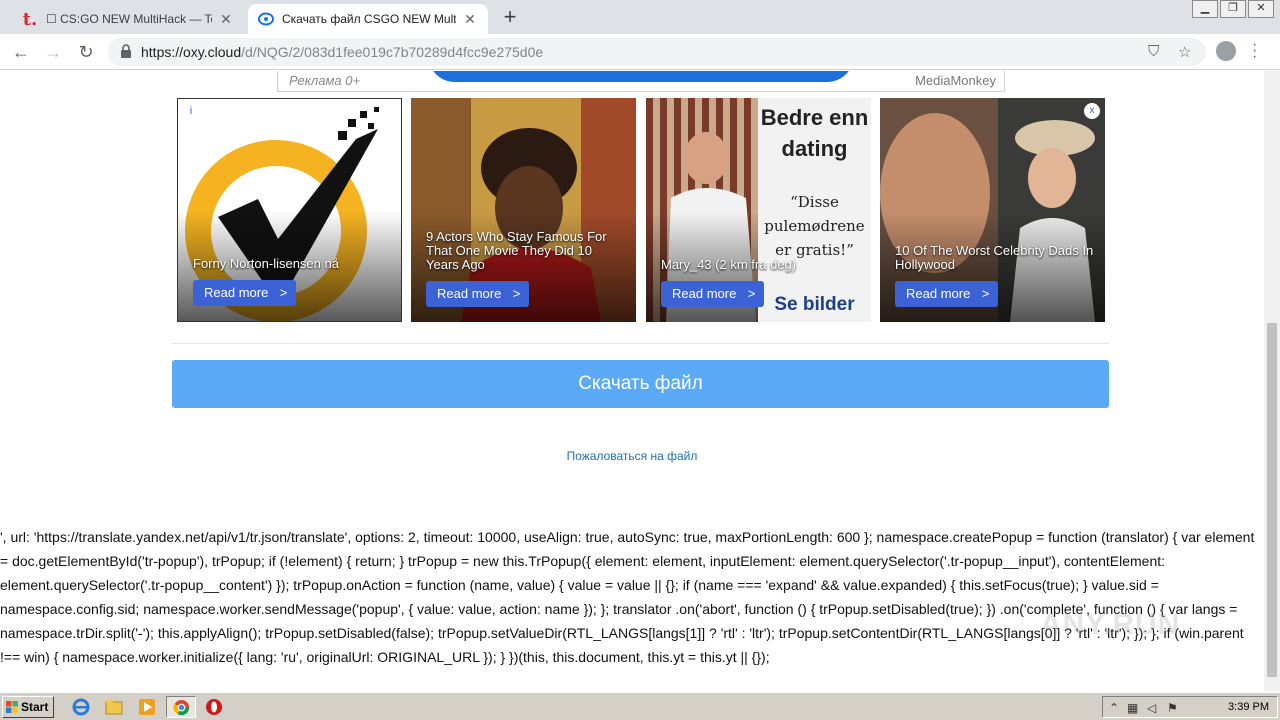  I want to click on oxy-cloud-icon, so click(266, 19).